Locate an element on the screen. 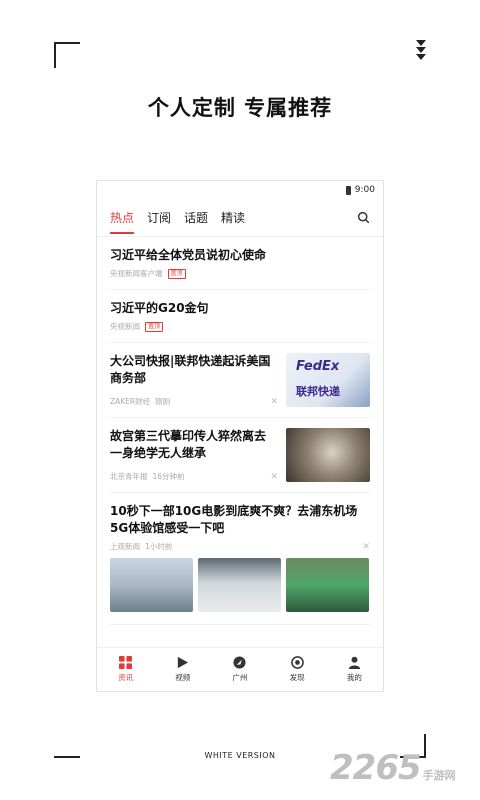  news-thumbnail is located at coordinates (328, 455).